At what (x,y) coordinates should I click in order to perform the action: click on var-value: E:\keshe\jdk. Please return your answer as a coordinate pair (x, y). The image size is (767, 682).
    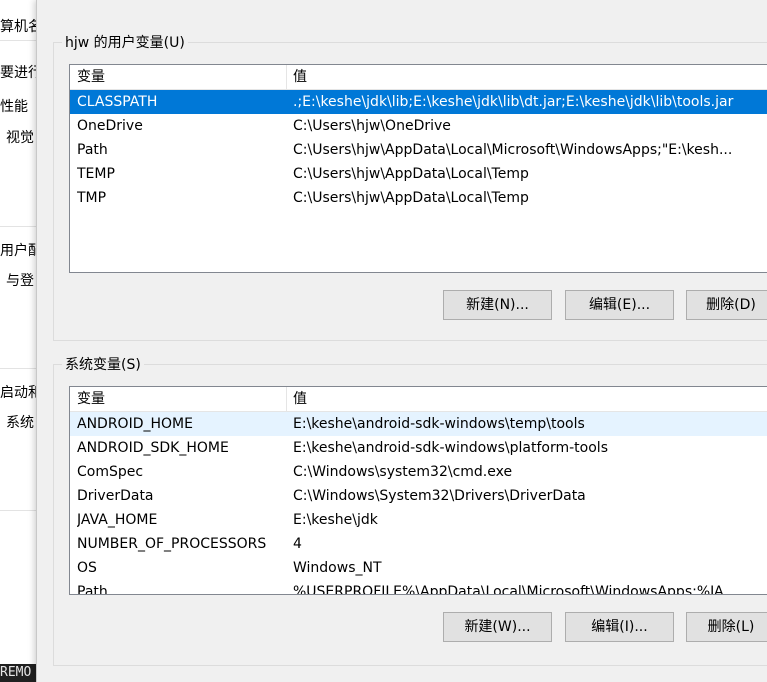
    Looking at the image, I should click on (335, 520).